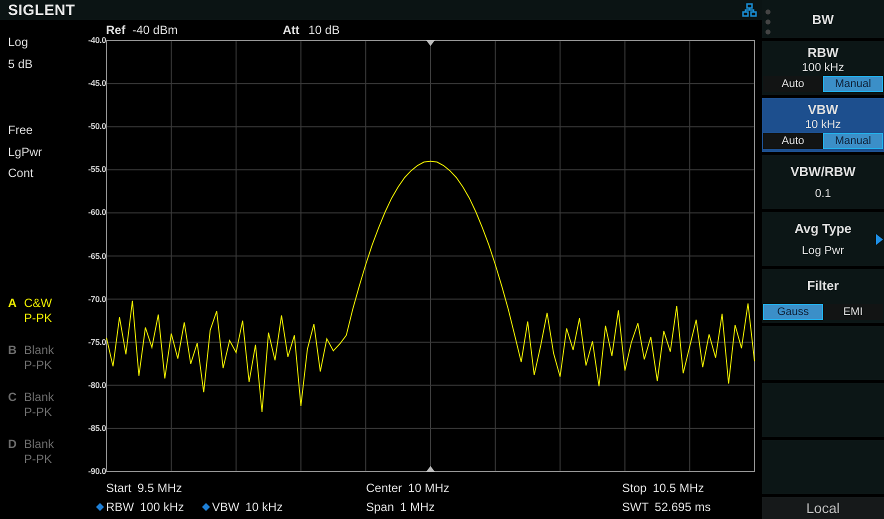 This screenshot has height=519, width=884. What do you see at coordinates (793, 312) in the screenshot?
I see `option-button: Gauss` at bounding box center [793, 312].